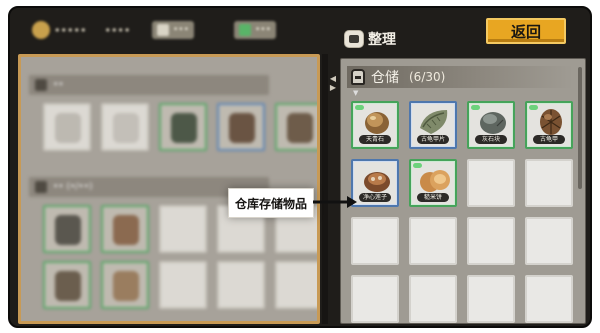 This screenshot has width=600, height=333. I want to click on leaf-shell-icon, so click(434, 122).